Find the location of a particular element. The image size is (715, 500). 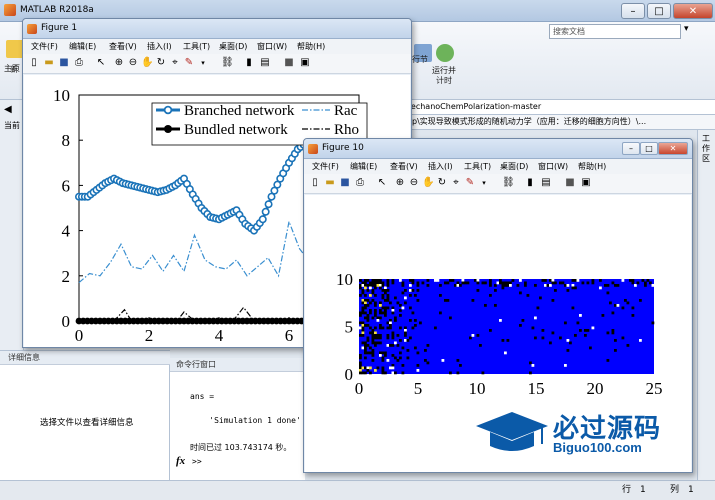

ribbon-button-new: 新 is located at coordinates (14, 69).